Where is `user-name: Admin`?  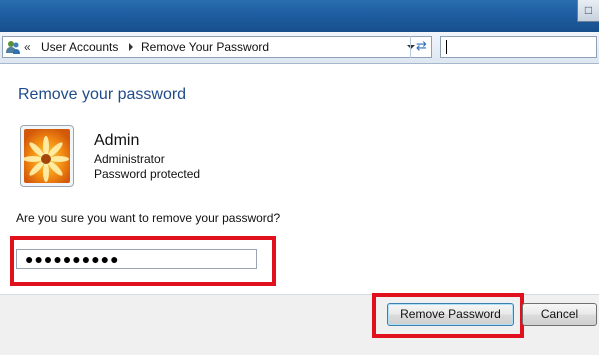 user-name: Admin is located at coordinates (117, 140).